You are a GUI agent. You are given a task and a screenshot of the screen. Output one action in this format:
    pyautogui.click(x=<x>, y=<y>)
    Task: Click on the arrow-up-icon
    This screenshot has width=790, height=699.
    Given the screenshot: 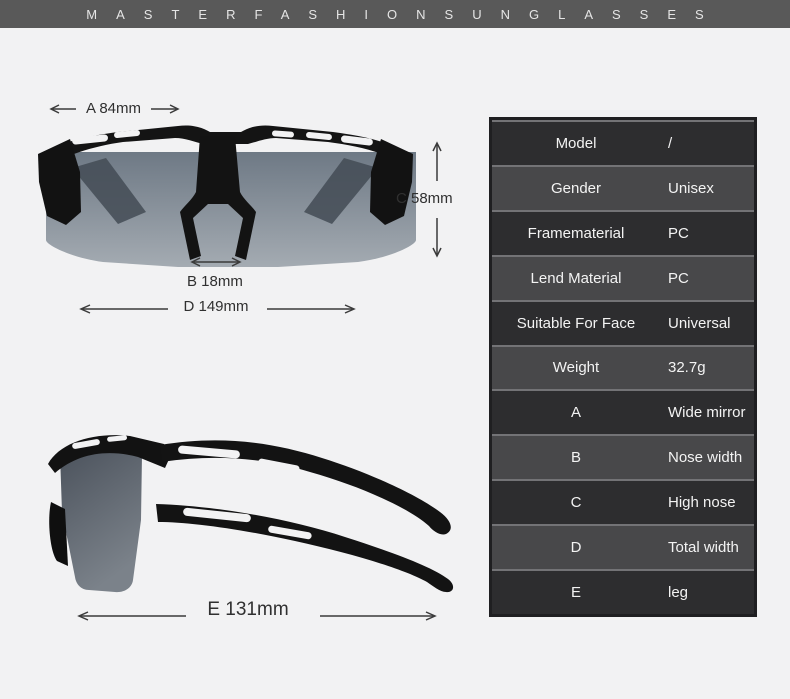 What is the action you would take?
    pyautogui.click(x=437, y=161)
    